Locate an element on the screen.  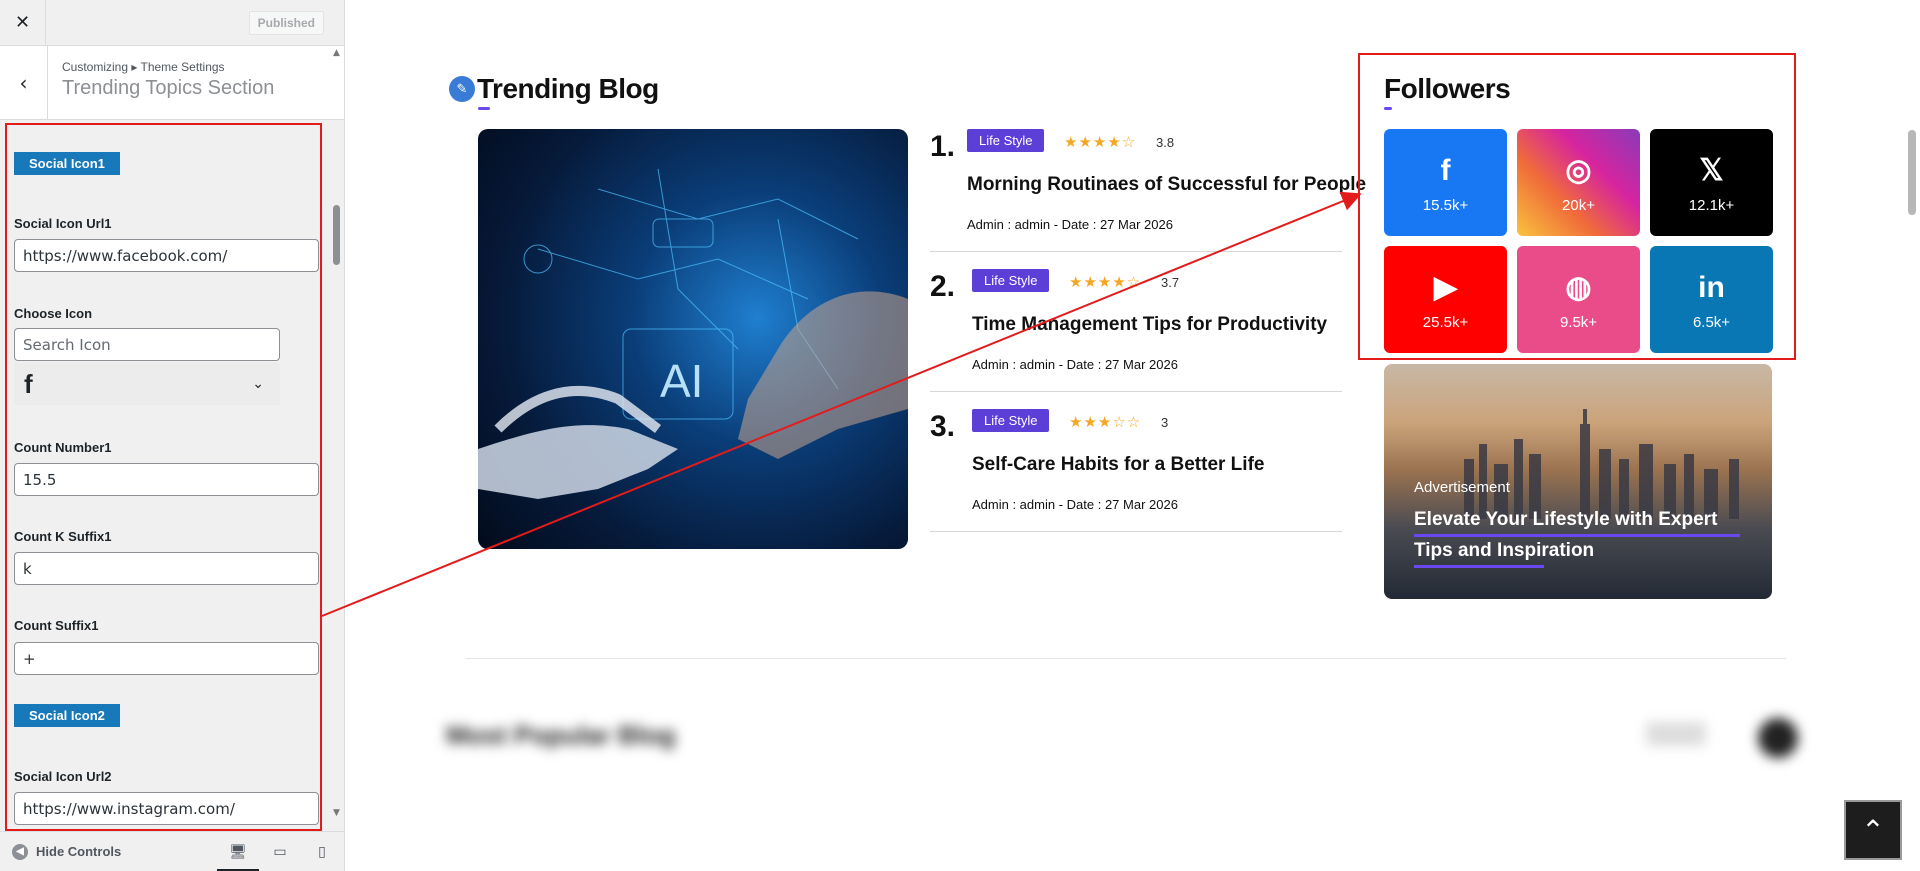
dribbble-follow-card: ◍ 9.5k+ is located at coordinates (1578, 299).